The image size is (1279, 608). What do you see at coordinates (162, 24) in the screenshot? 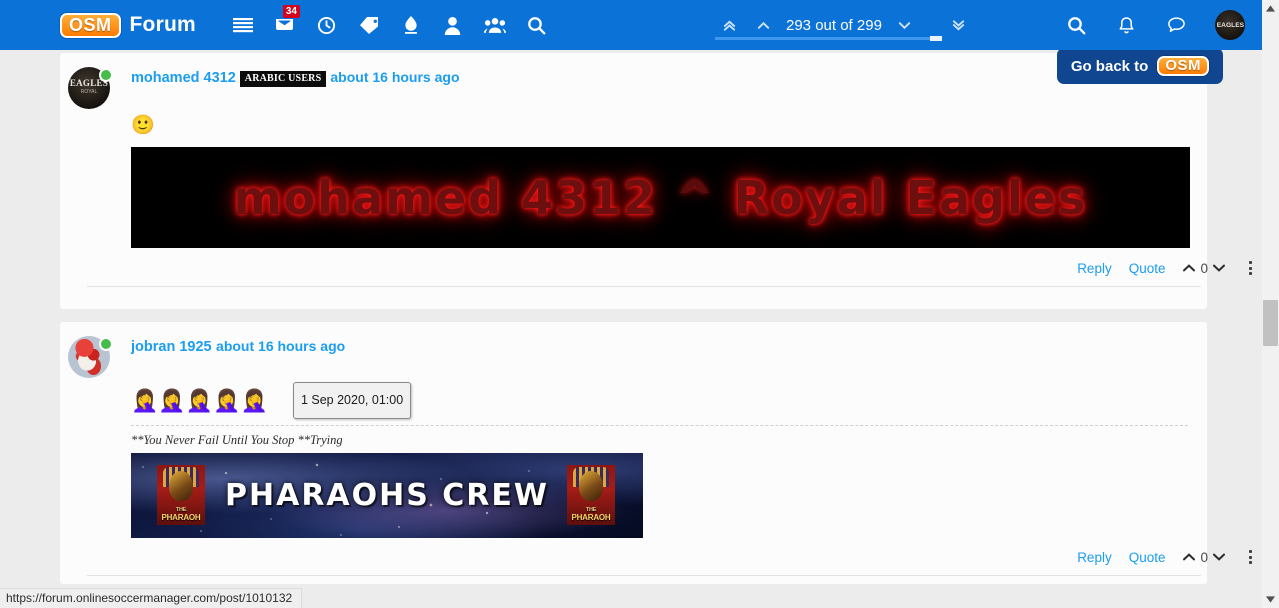
I see `forum-title: Forum` at bounding box center [162, 24].